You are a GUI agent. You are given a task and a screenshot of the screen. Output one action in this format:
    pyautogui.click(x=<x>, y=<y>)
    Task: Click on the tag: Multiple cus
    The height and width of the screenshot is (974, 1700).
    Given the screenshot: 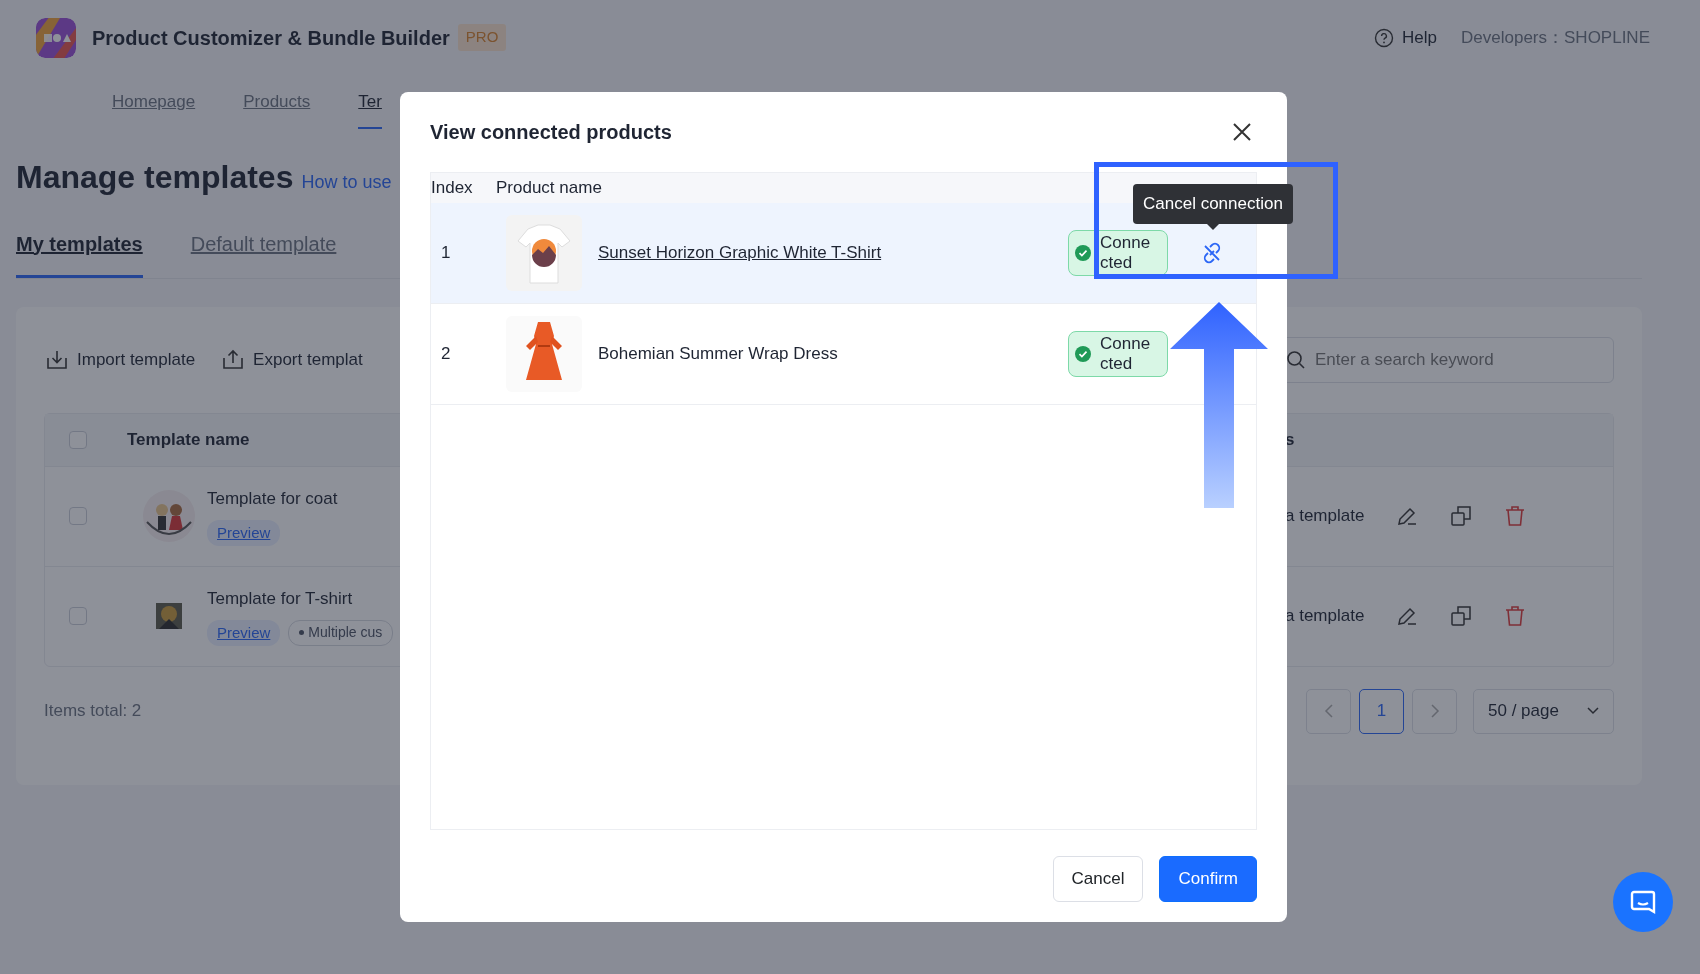 What is the action you would take?
    pyautogui.click(x=341, y=632)
    